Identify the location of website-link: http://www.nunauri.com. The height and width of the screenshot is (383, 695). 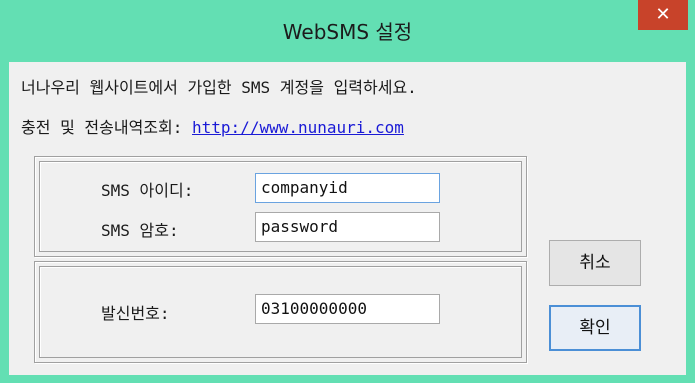
(298, 127).